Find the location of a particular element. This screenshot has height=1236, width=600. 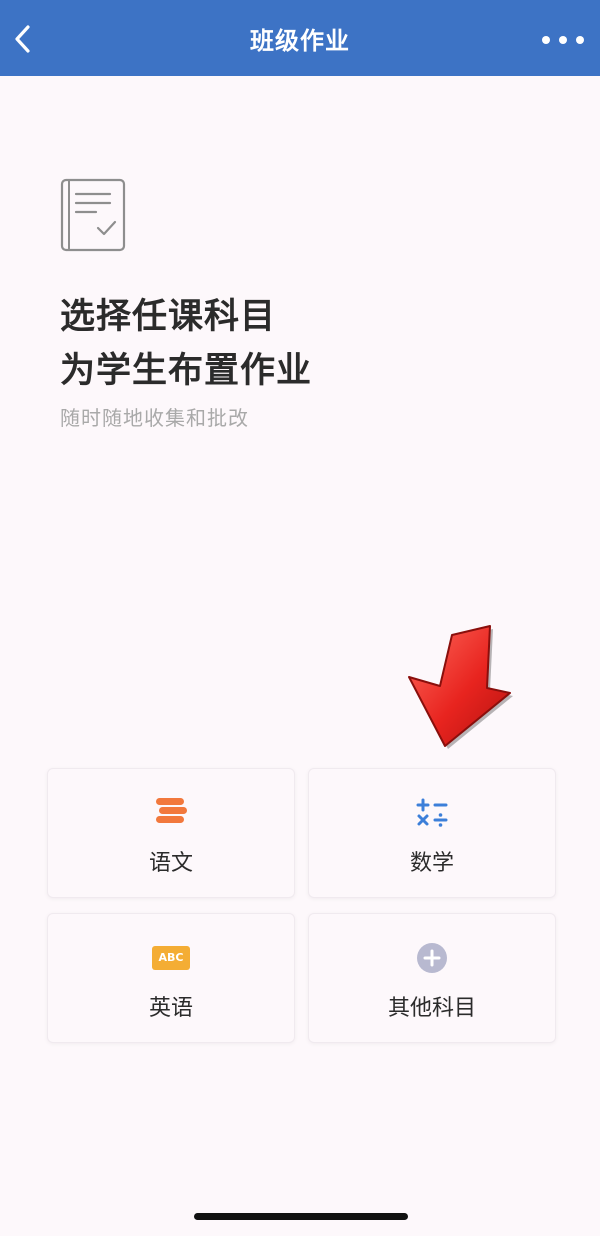

subject-card-other: 其他科目 is located at coordinates (432, 978).